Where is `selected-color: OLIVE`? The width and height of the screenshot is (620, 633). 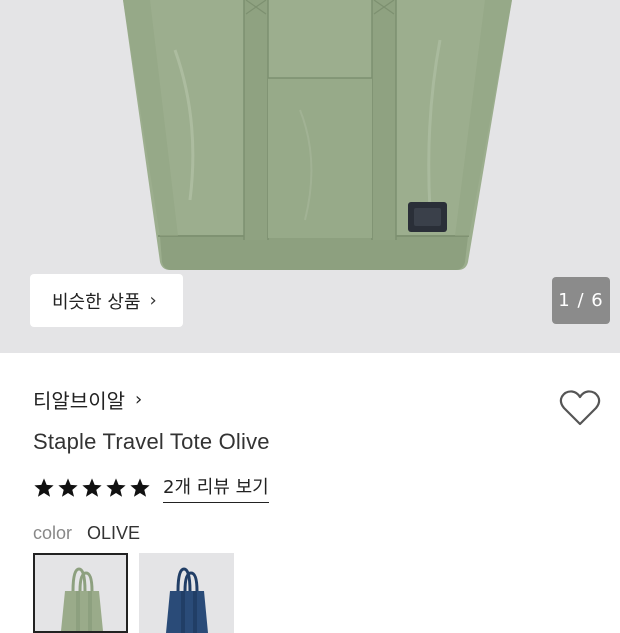
selected-color: OLIVE is located at coordinates (114, 533).